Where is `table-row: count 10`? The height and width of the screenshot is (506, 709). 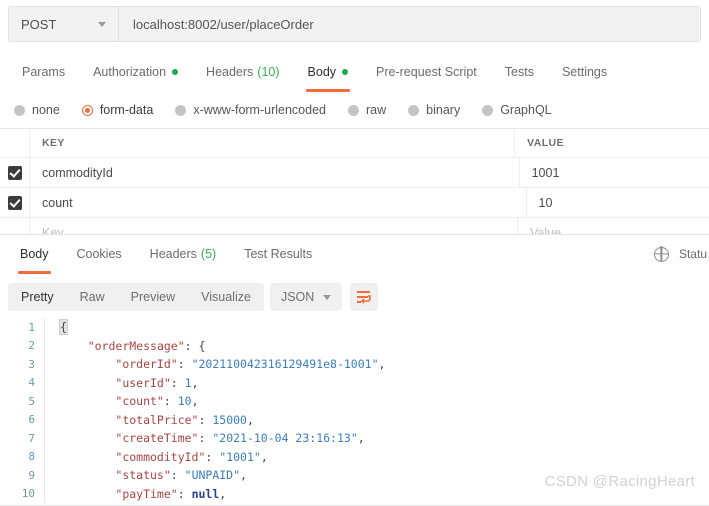 table-row: count 10 is located at coordinates (354, 203).